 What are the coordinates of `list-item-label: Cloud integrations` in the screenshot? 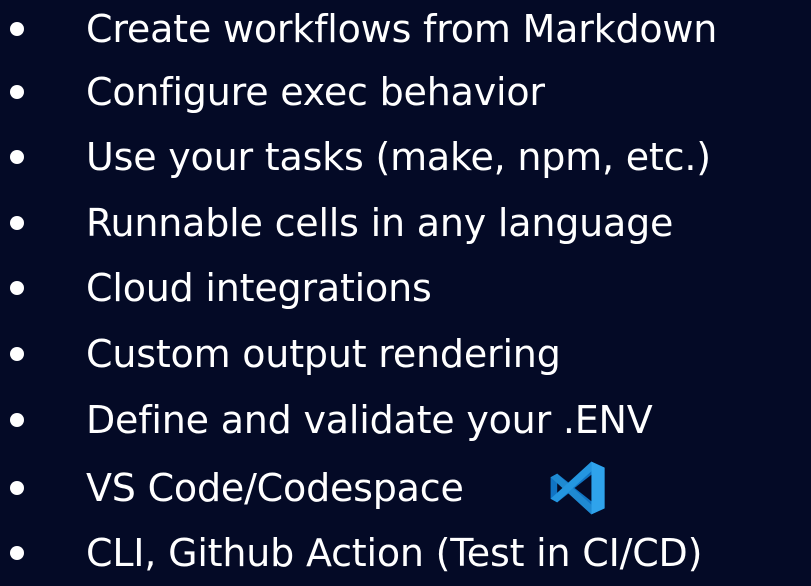 It's located at (259, 288).